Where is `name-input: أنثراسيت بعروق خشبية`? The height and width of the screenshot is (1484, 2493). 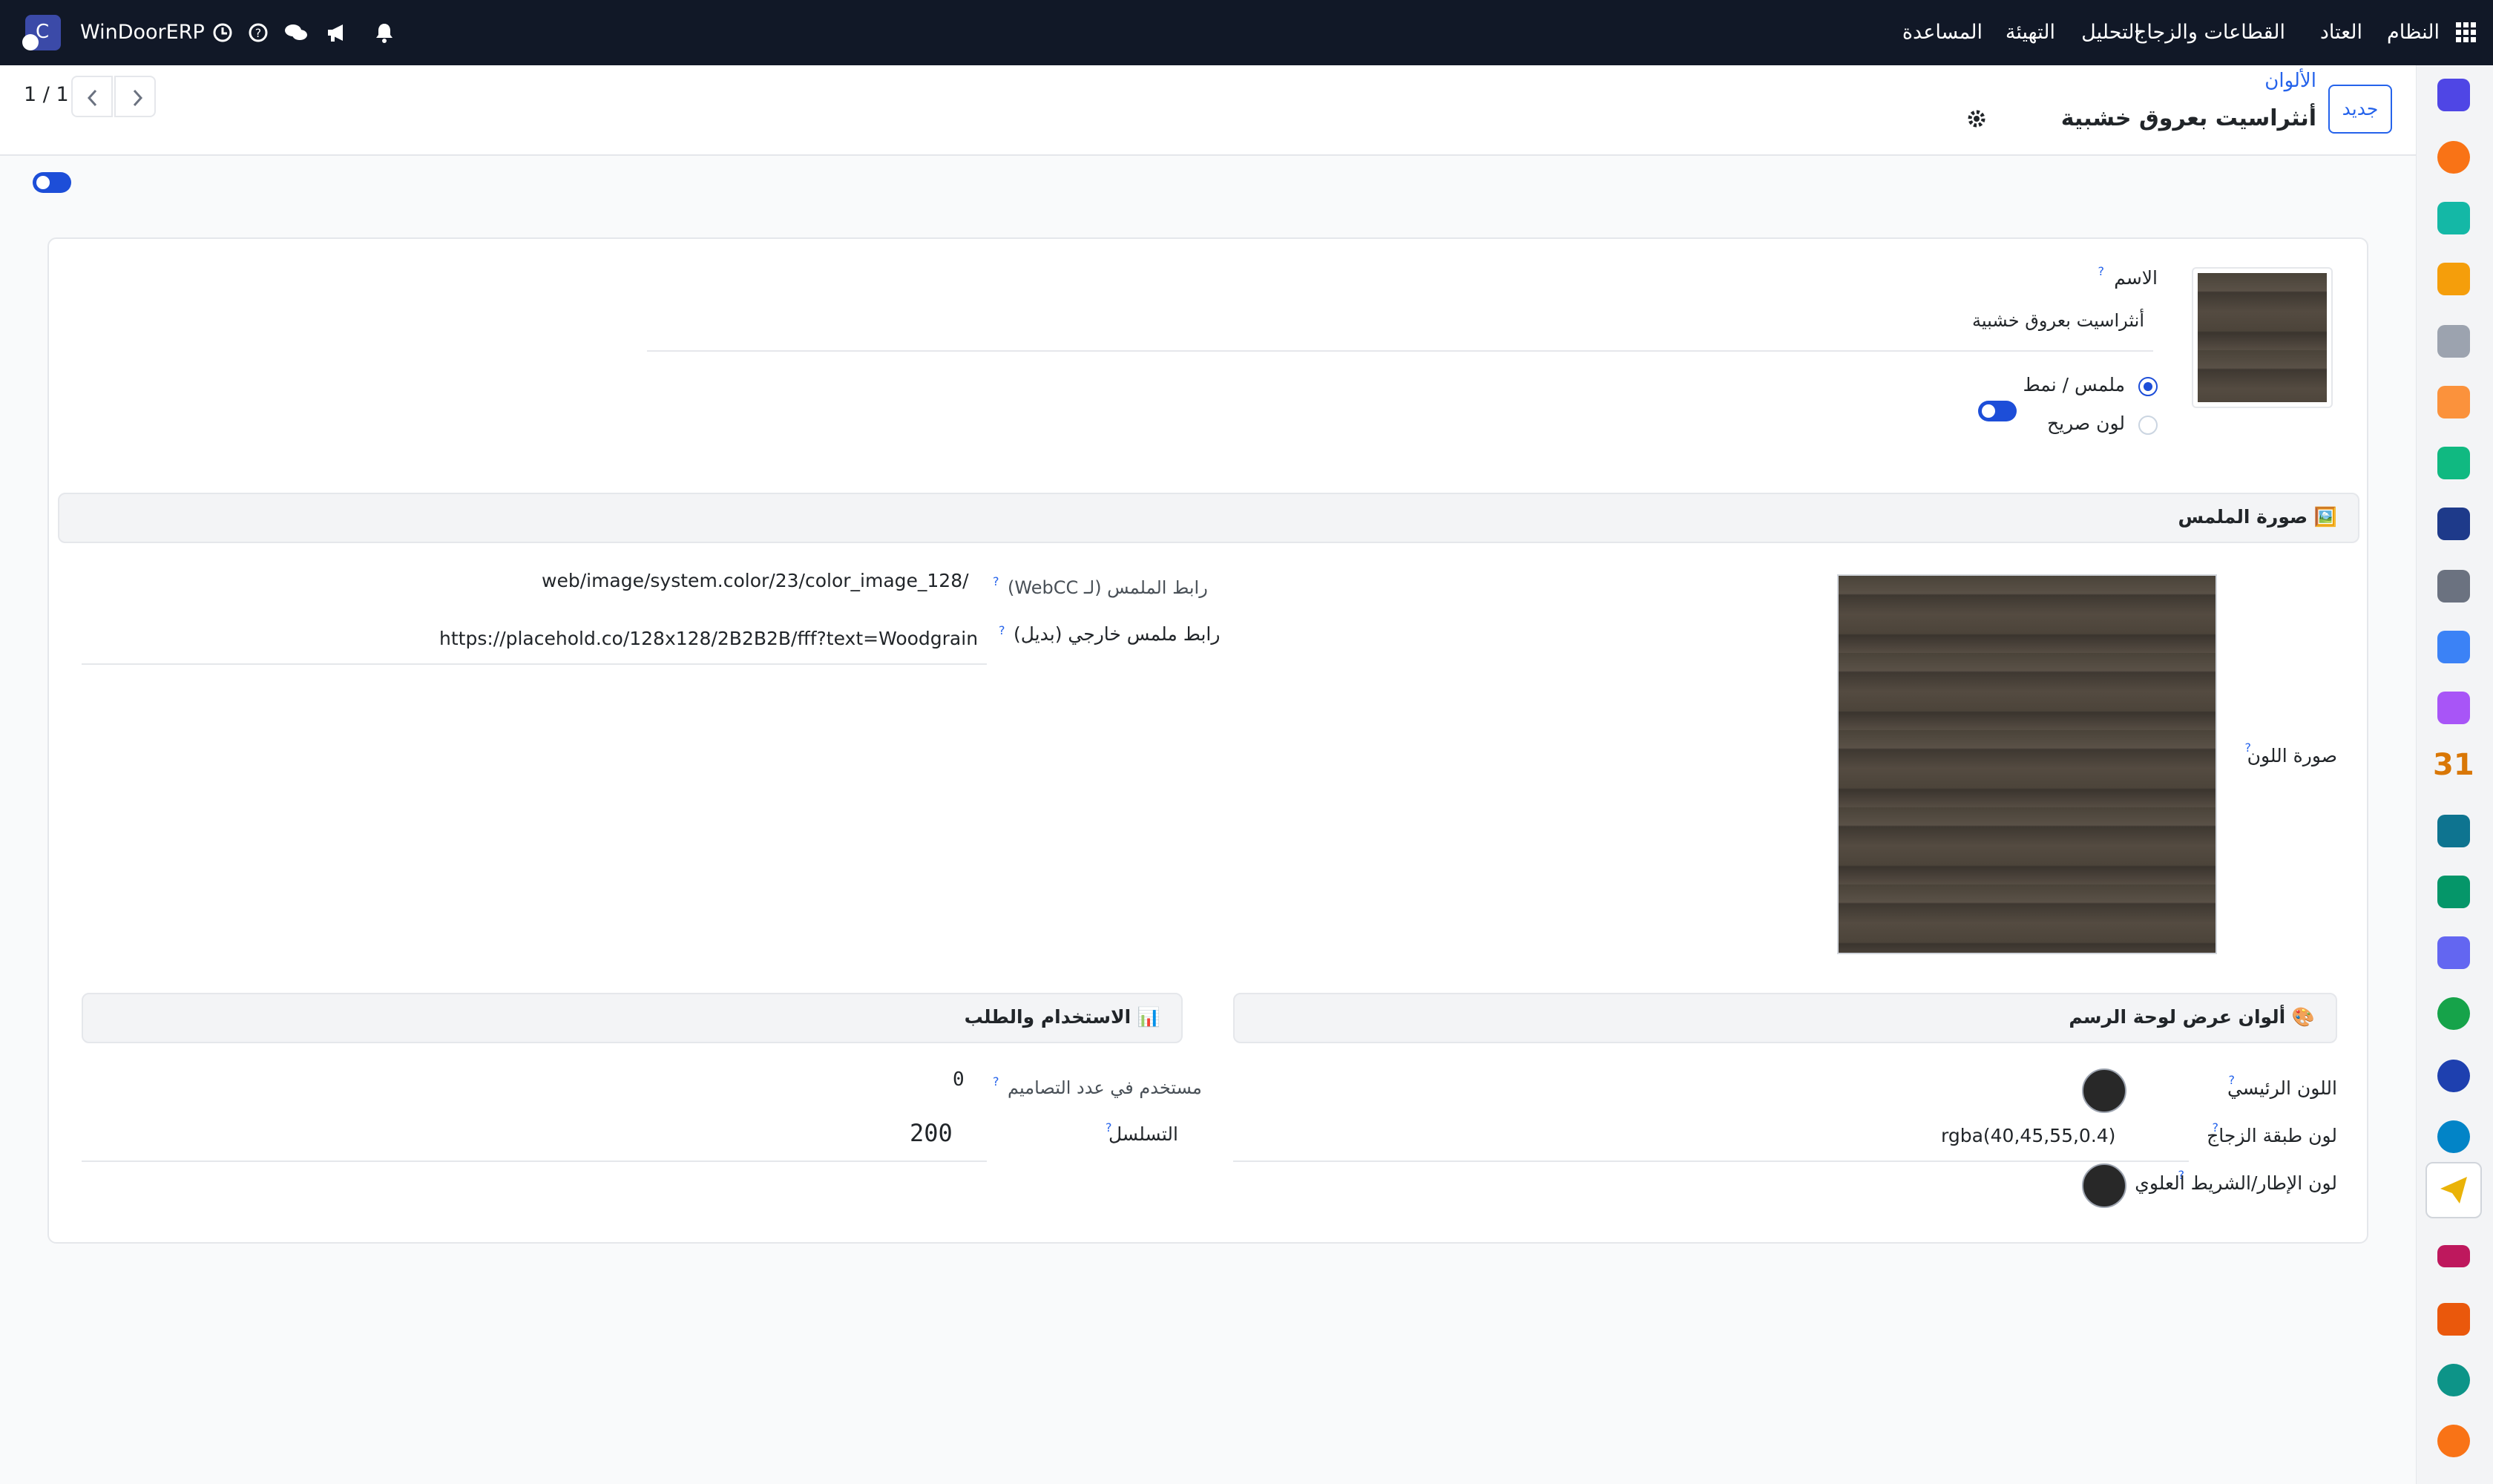
name-input: أنثراسيت بعروق خشبية is located at coordinates (2058, 320).